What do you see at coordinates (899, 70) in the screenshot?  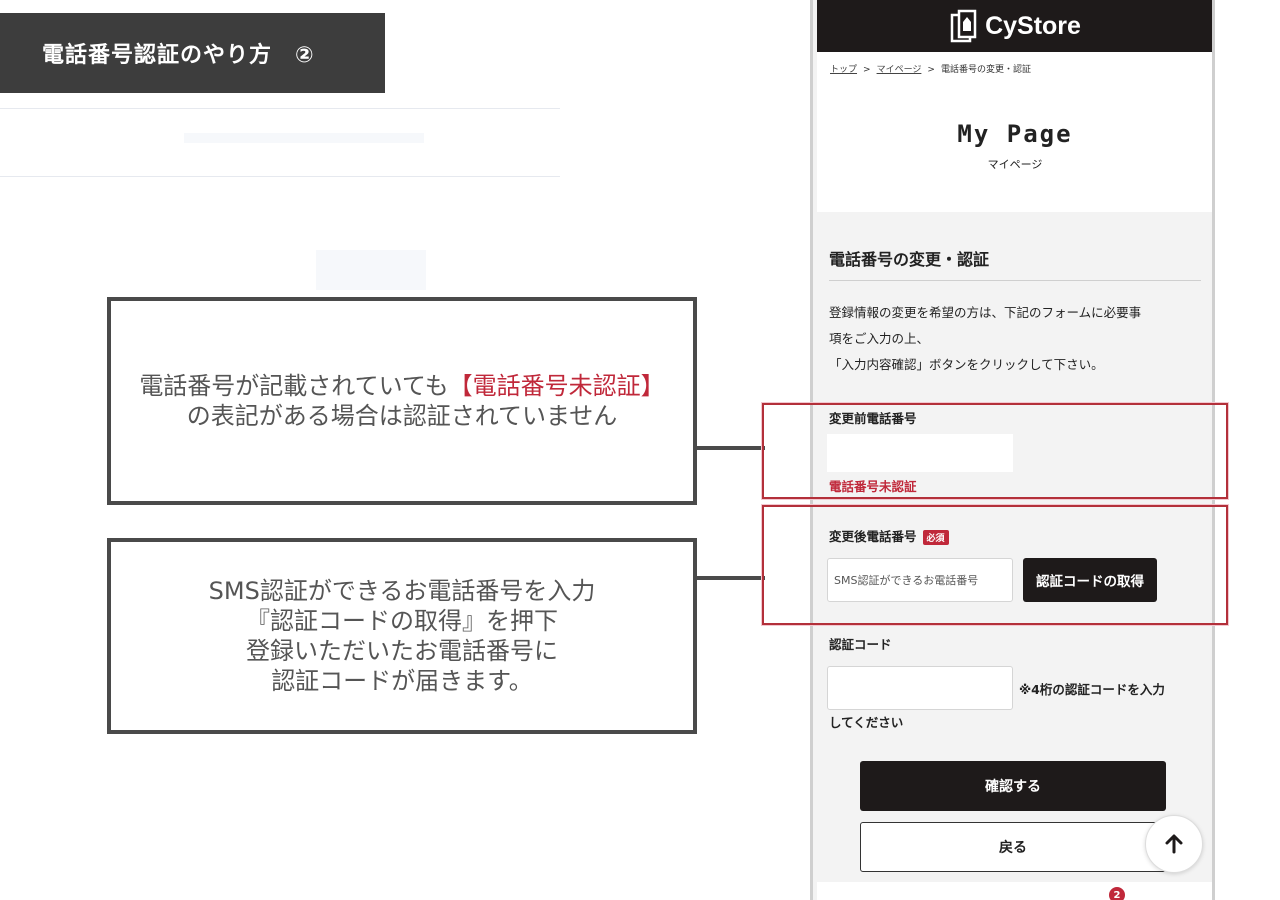 I see `breadcrumb-mypage: マイページ` at bounding box center [899, 70].